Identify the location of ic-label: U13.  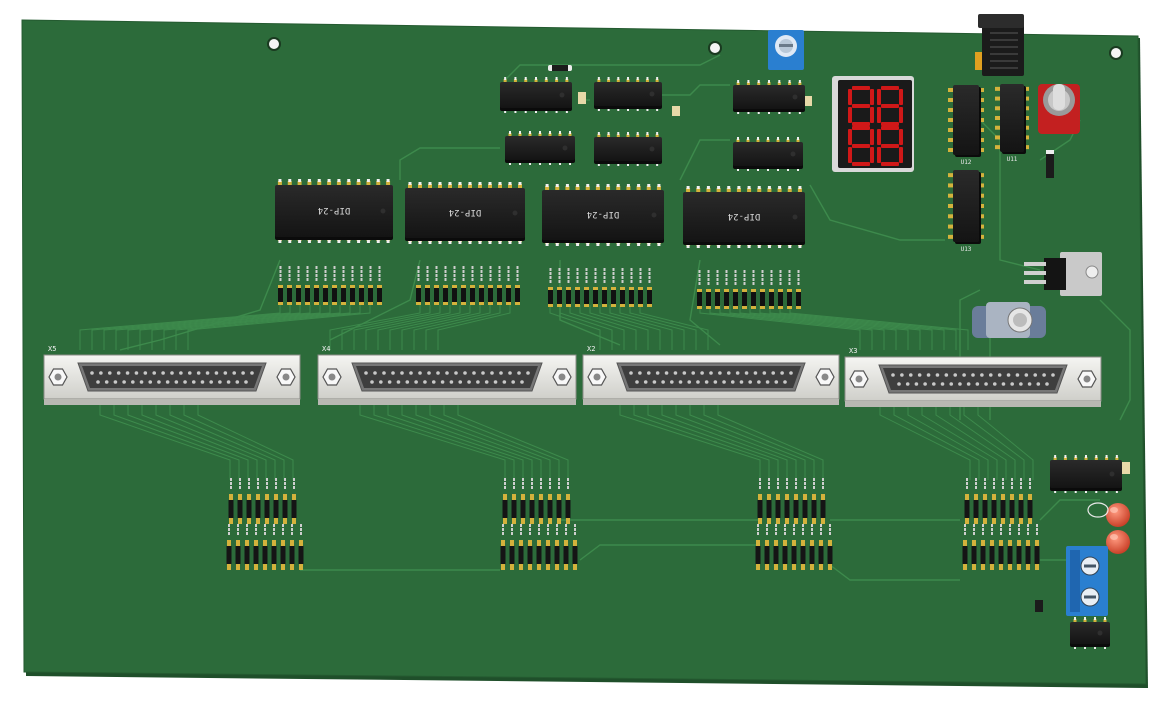
(966, 249).